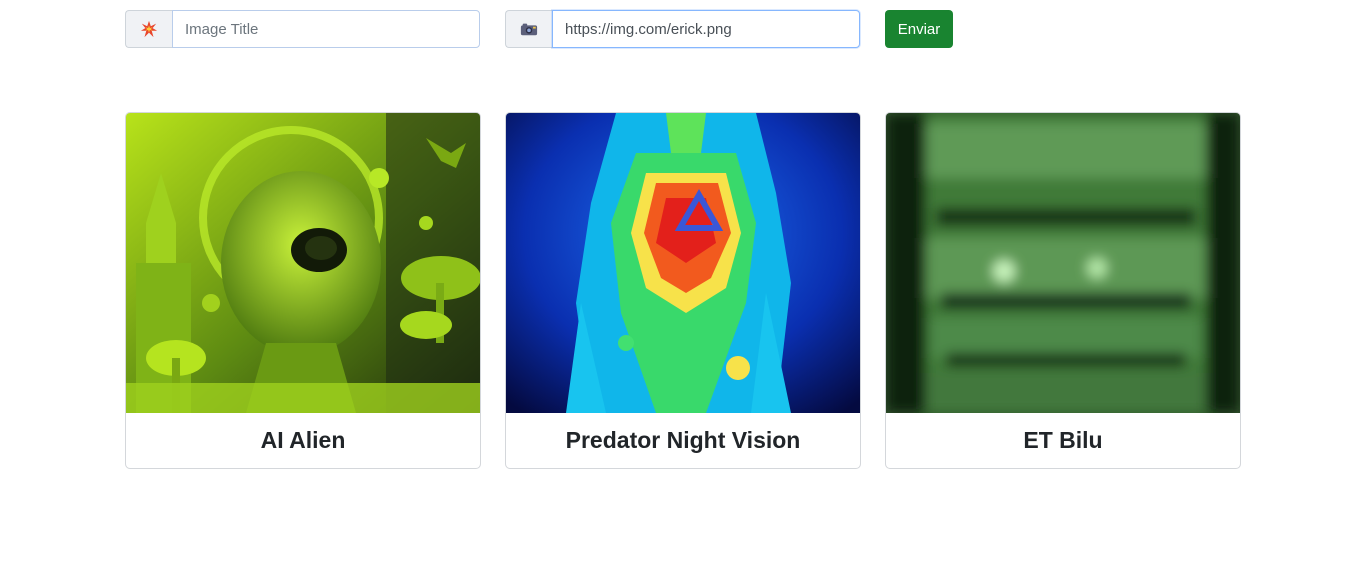 This screenshot has height=581, width=1366. Describe the element at coordinates (706, 29) in the screenshot. I see `url-input` at that location.